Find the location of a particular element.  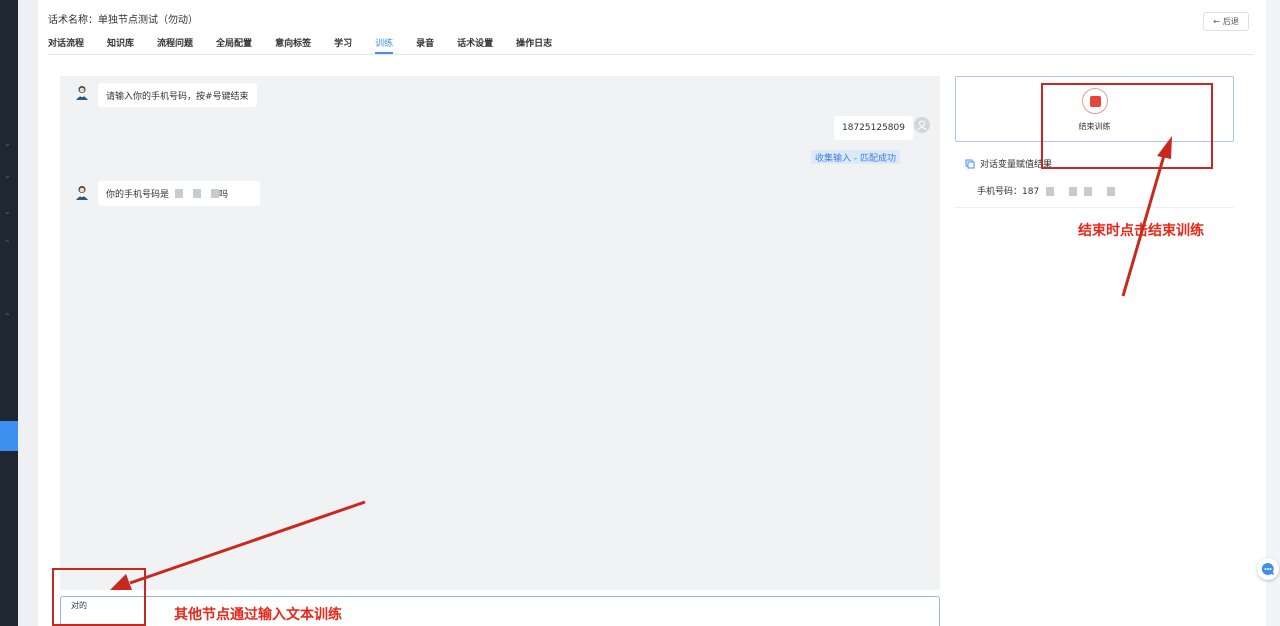

variable-value: 187 is located at coordinates (1031, 192).